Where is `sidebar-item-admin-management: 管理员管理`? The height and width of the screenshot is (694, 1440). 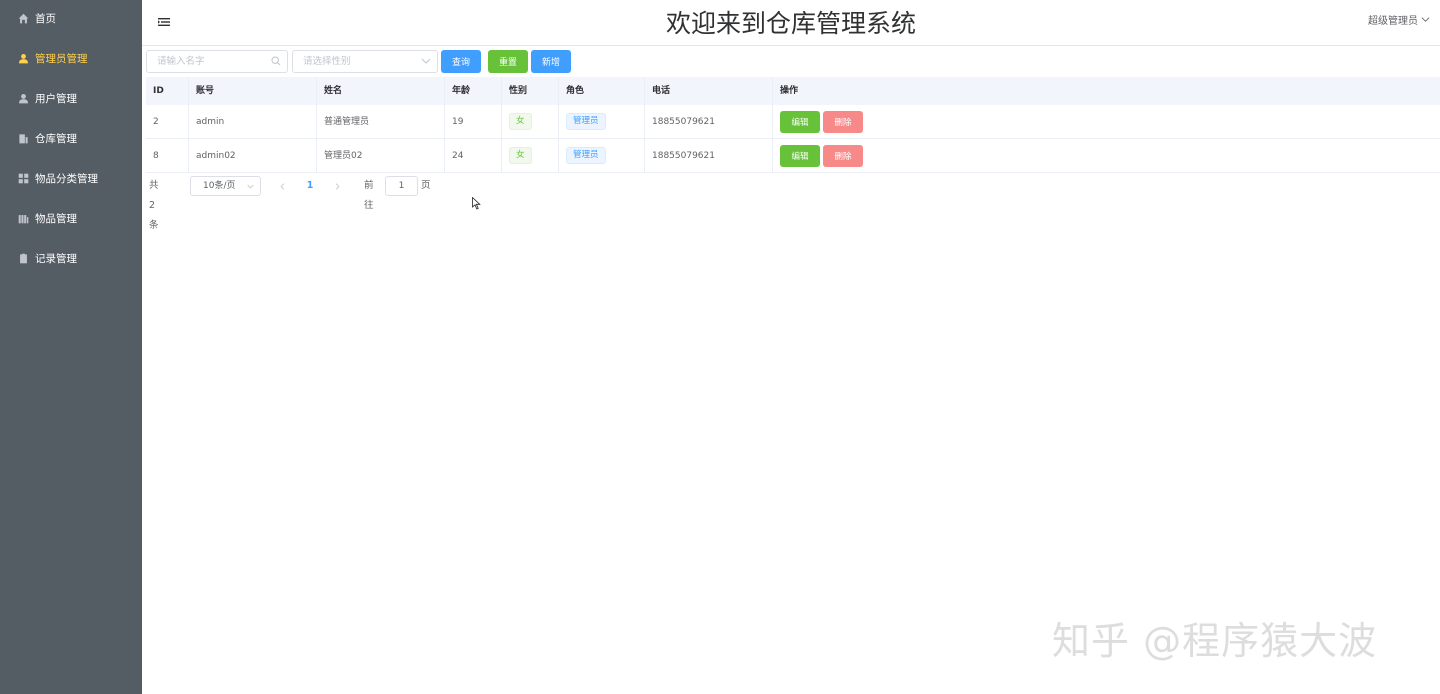 sidebar-item-admin-management: 管理员管理 is located at coordinates (71, 58).